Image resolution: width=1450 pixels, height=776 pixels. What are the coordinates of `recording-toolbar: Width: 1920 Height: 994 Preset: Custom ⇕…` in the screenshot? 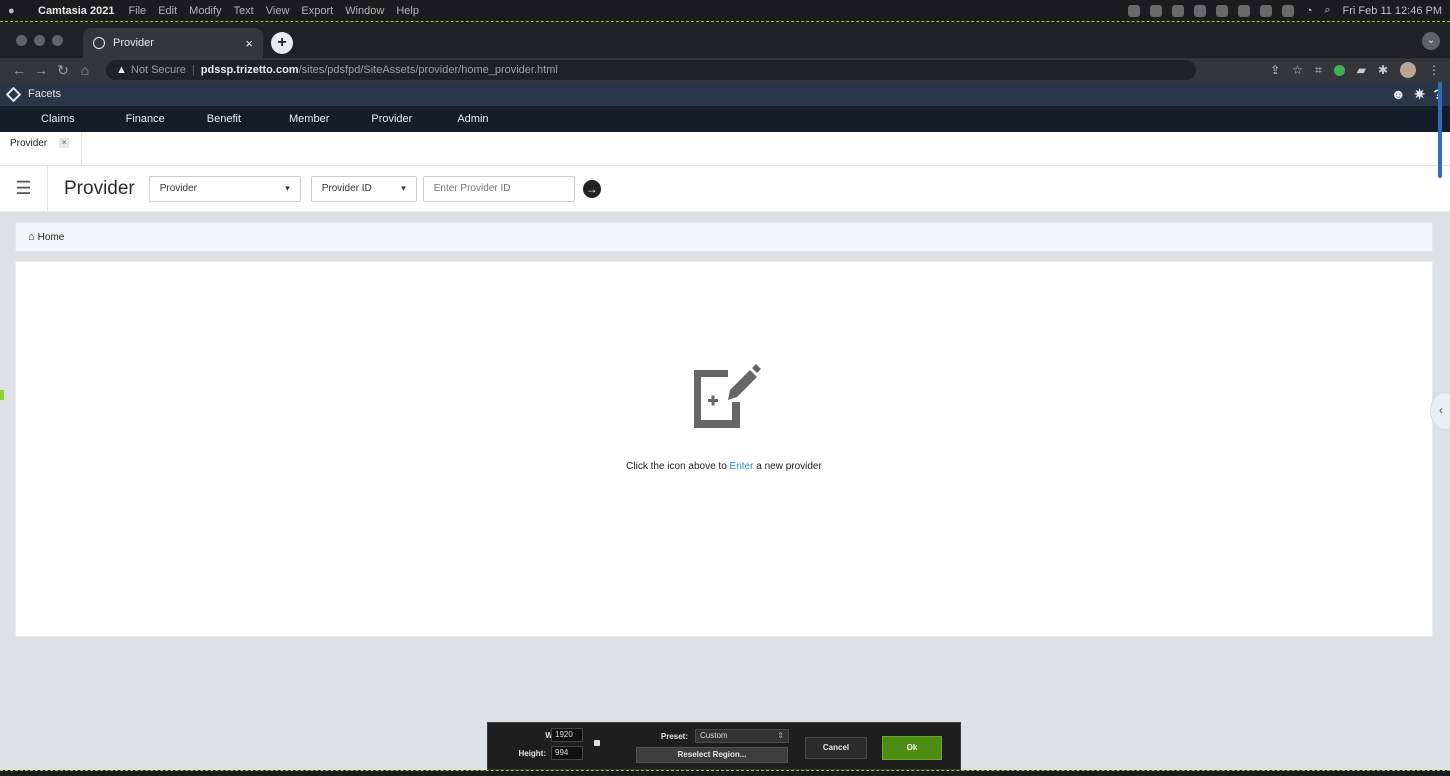 It's located at (724, 746).